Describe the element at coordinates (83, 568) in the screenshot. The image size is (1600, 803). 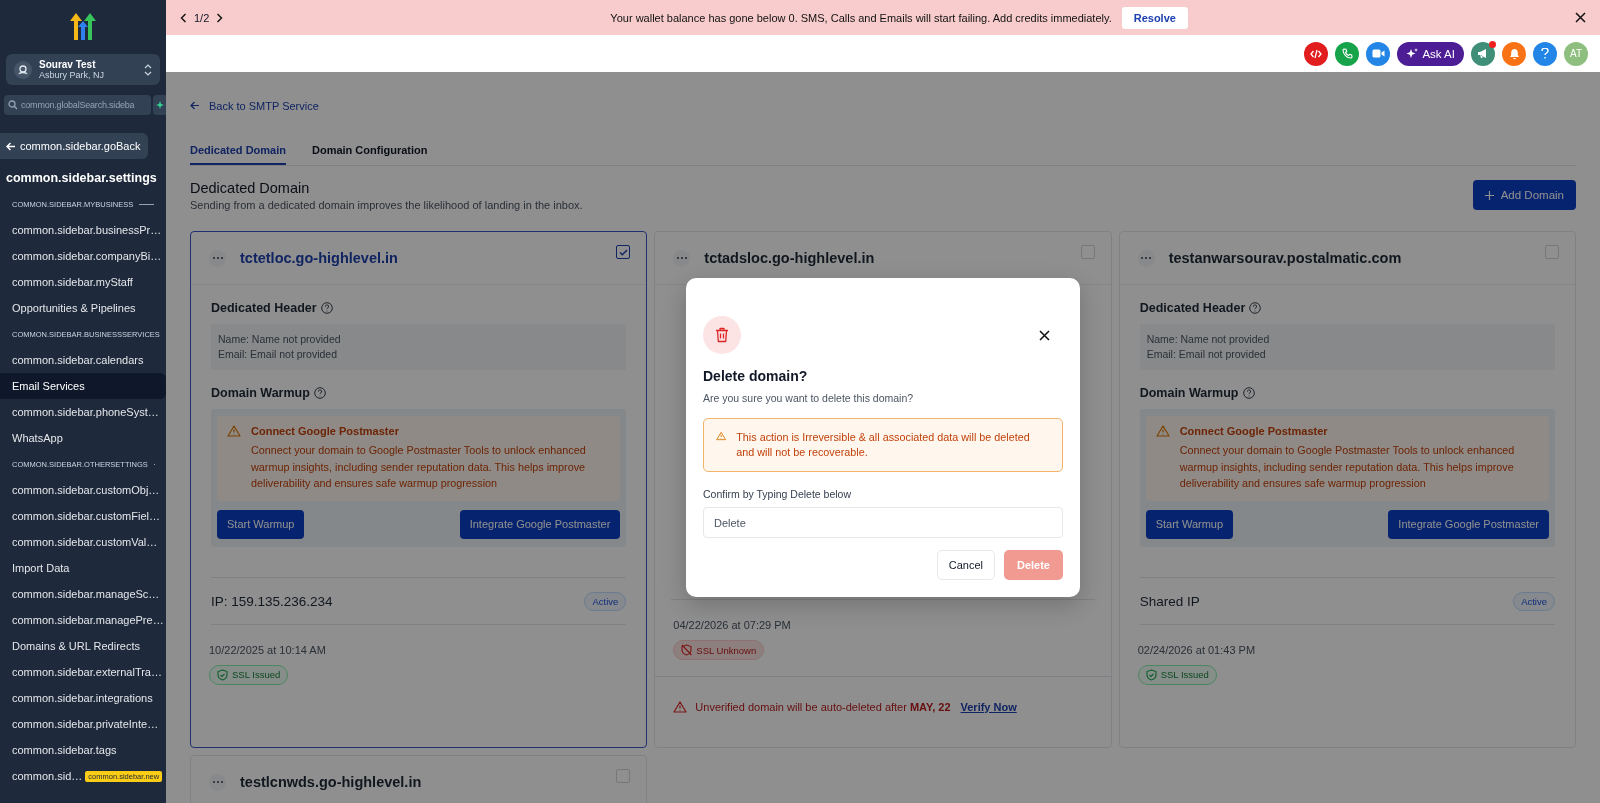
I see `sidebar-item: Import Data` at that location.